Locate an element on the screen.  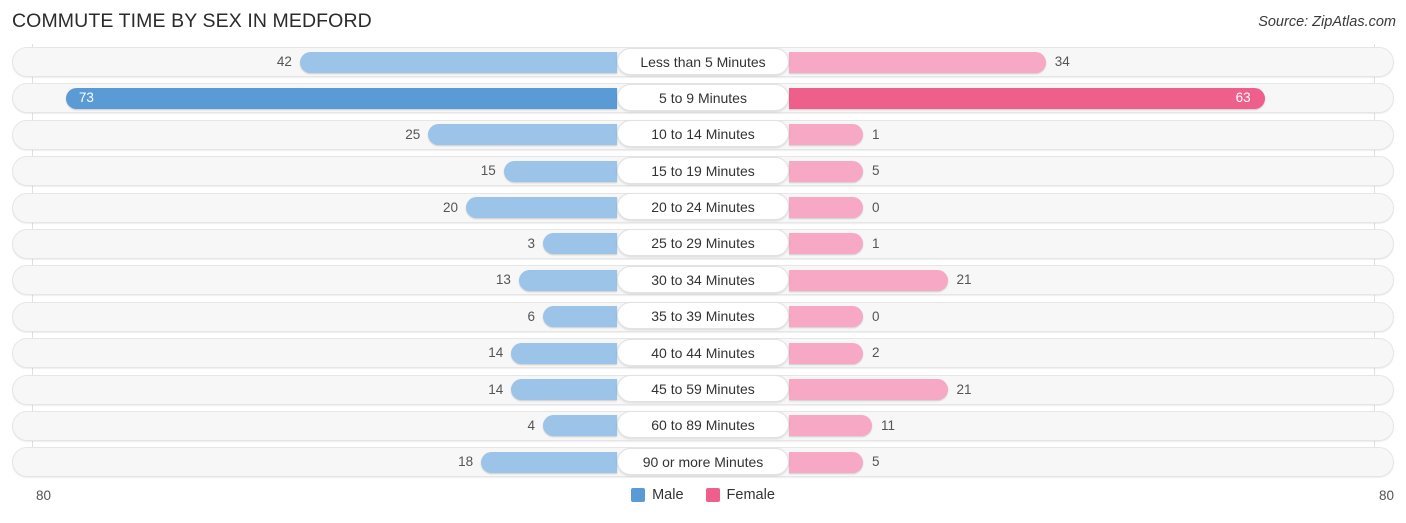
category-label-pill: 10 to 14 Minutes is located at coordinates (703, 134).